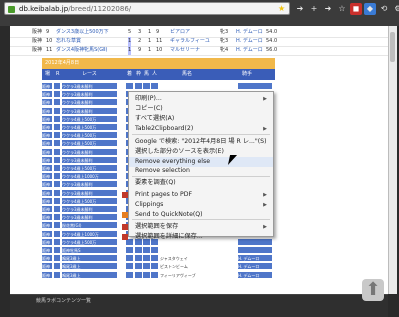 This screenshot has height=317, width=399. Describe the element at coordinates (89, 250) in the screenshot. I see `race-link: 阪神牝馬S` at that location.